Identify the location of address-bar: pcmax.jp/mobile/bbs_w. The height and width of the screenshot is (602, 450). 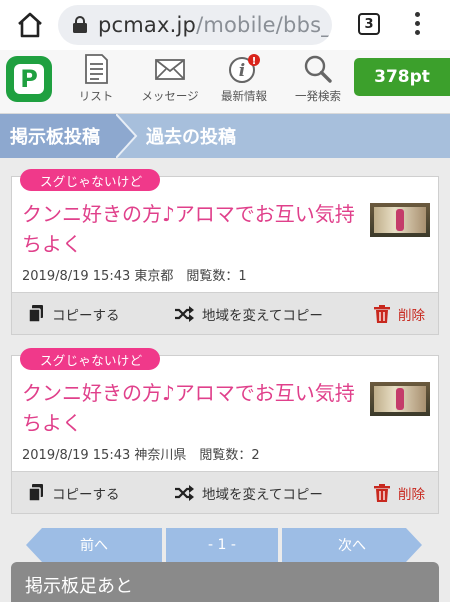
(195, 25).